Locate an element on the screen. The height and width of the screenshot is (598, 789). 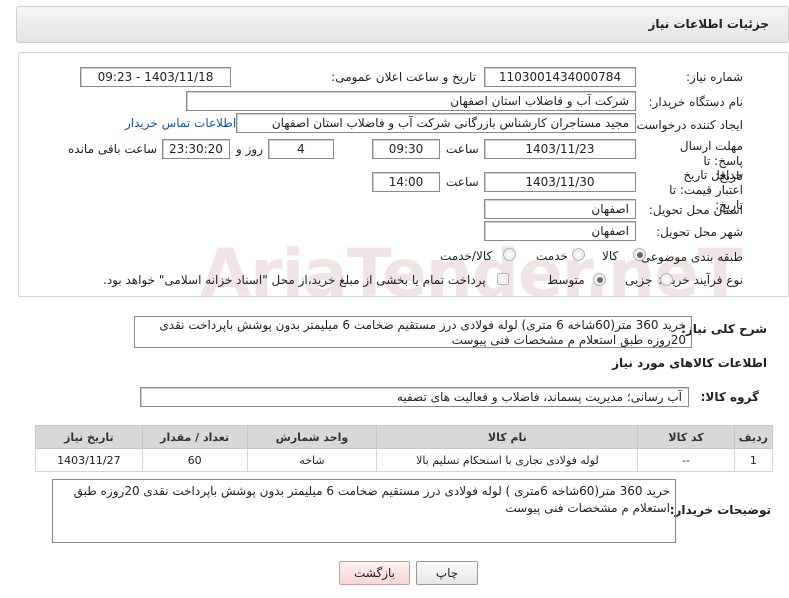
announce-label: تاریخ و ساعت اعلان عمومی: is located at coordinates (403, 77).